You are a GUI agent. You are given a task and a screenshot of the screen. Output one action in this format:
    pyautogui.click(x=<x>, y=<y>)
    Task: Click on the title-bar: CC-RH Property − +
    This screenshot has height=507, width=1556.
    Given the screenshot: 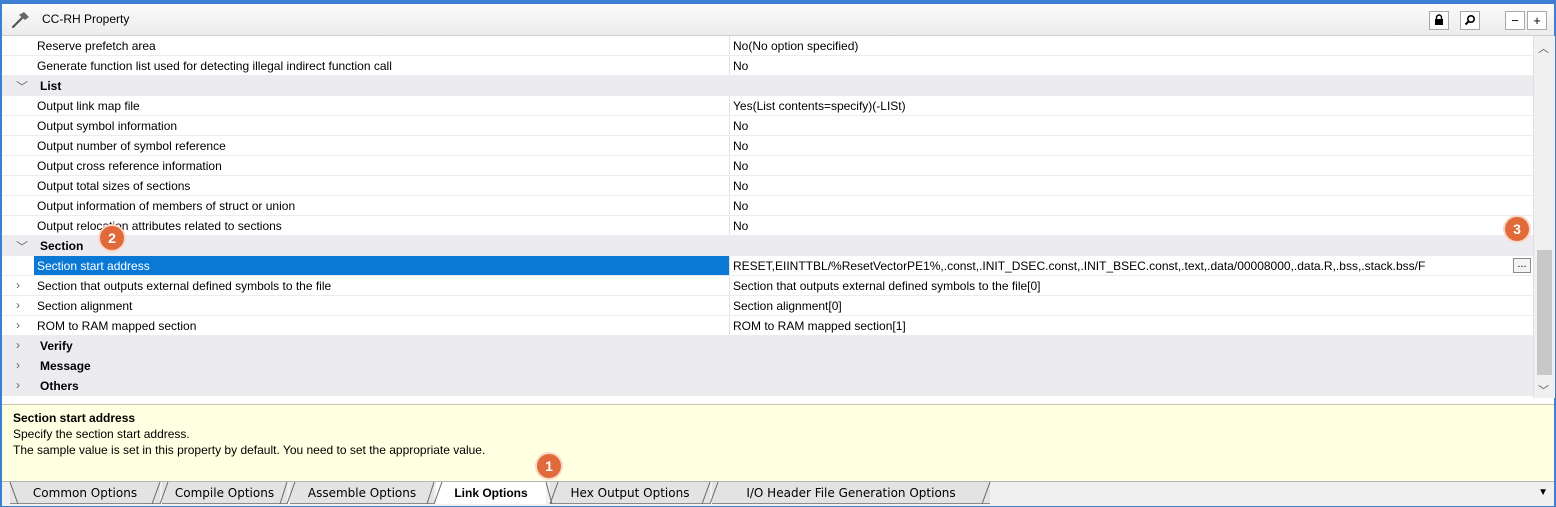 What is the action you would take?
    pyautogui.click(x=778, y=20)
    